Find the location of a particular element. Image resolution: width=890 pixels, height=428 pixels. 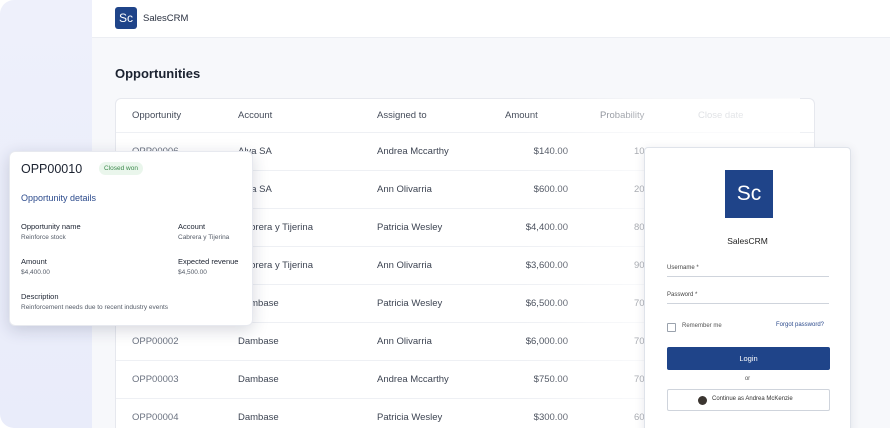

cell-probability: 20 is located at coordinates (639, 189).